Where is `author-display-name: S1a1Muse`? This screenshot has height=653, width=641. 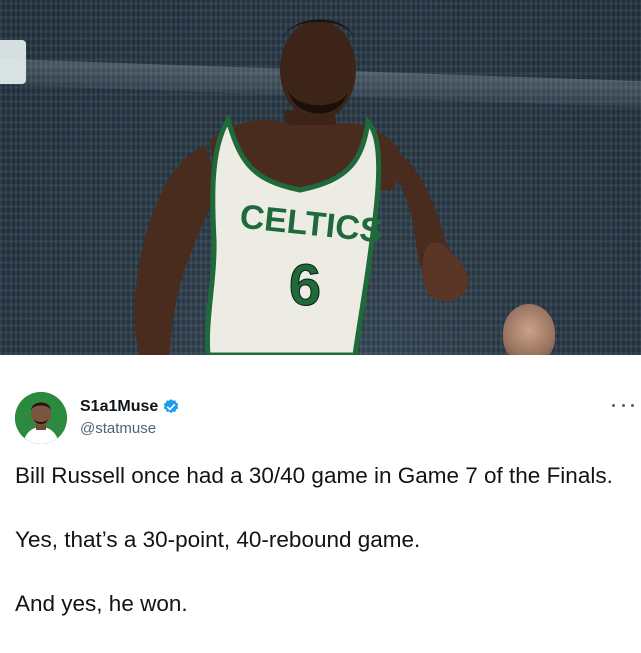
author-display-name: S1a1Muse is located at coordinates (119, 407).